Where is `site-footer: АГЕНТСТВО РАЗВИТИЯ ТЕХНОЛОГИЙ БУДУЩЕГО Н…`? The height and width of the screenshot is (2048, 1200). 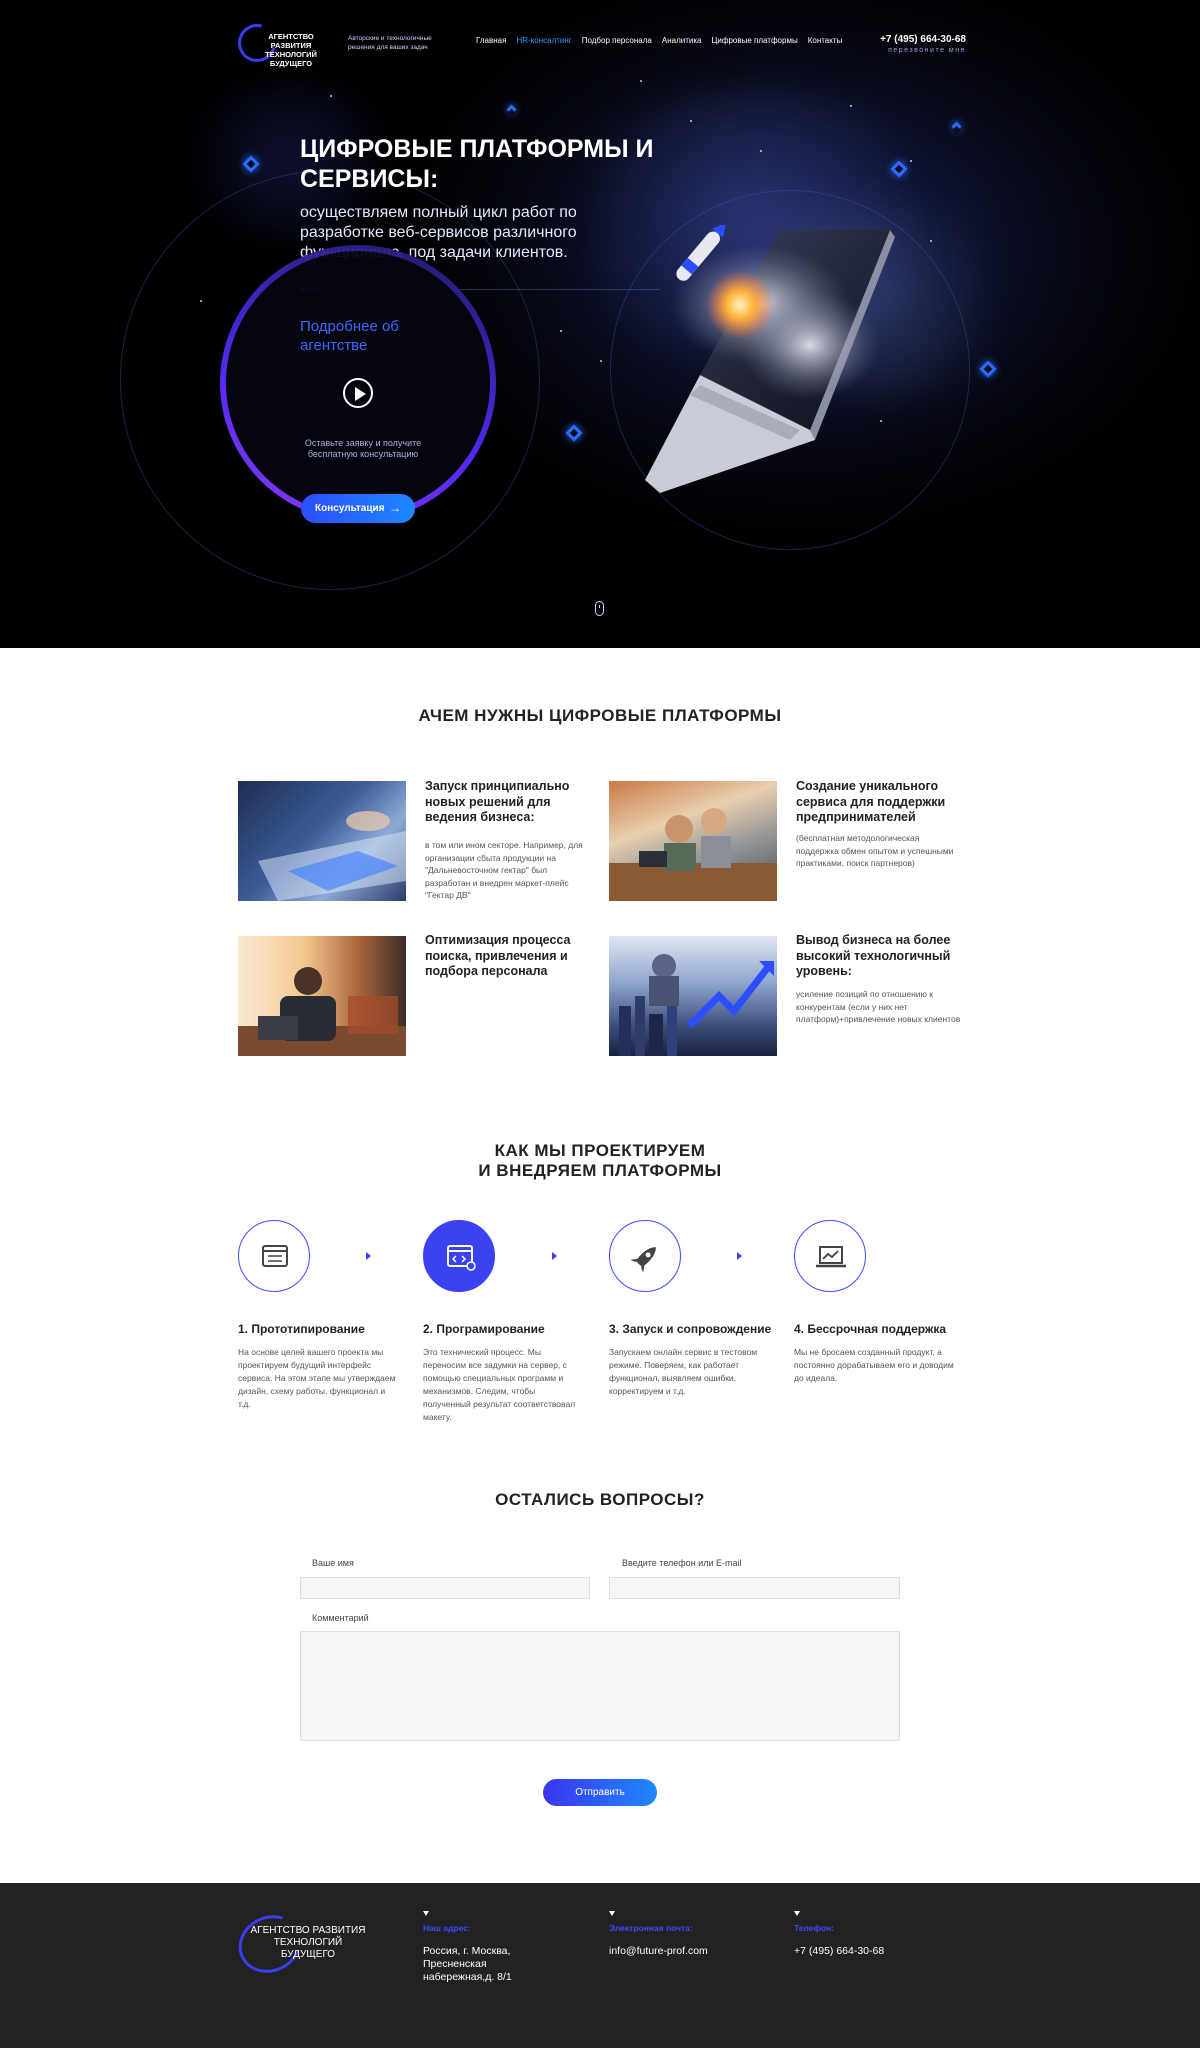
site-footer: АГЕНТСТВО РАЗВИТИЯ ТЕХНОЛОГИЙ БУДУЩЕГО Н… is located at coordinates (600, 1965).